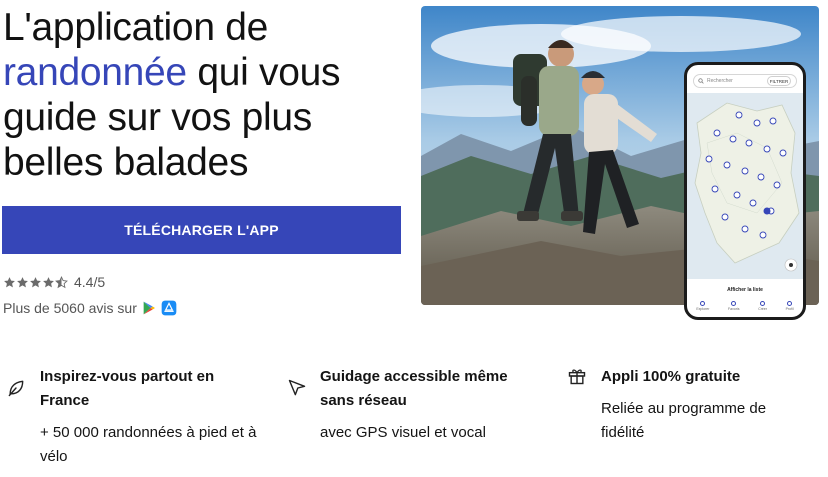  Describe the element at coordinates (720, 81) in the screenshot. I see `phone-search-placeholder: Rechercher` at that location.